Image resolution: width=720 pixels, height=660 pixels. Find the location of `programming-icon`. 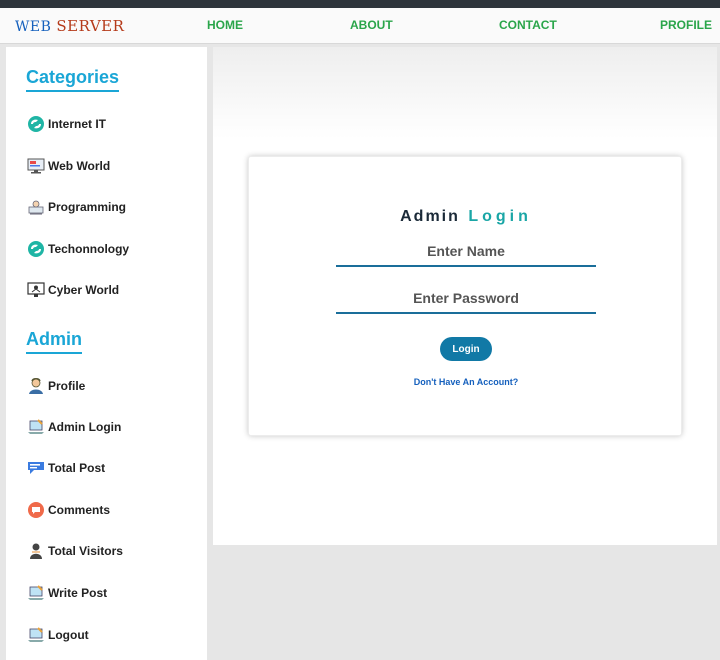

programming-icon is located at coordinates (36, 207).